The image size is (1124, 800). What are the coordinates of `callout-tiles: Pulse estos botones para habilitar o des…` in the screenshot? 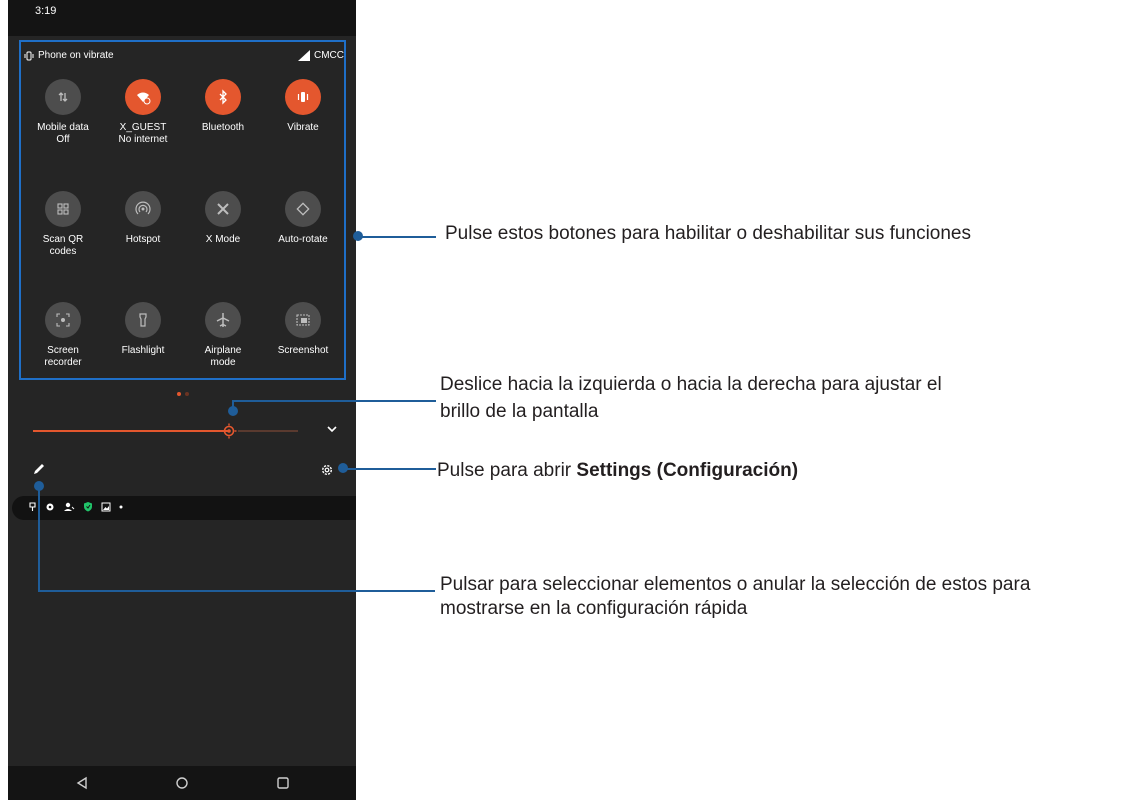 It's located at (708, 233).